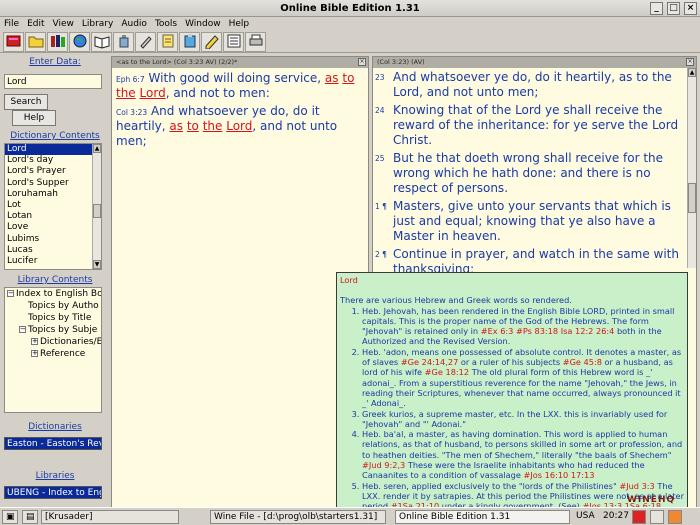 This screenshot has width=700, height=525. What do you see at coordinates (10, 517) in the screenshot?
I see `start-button-icon: ▣` at bounding box center [10, 517].